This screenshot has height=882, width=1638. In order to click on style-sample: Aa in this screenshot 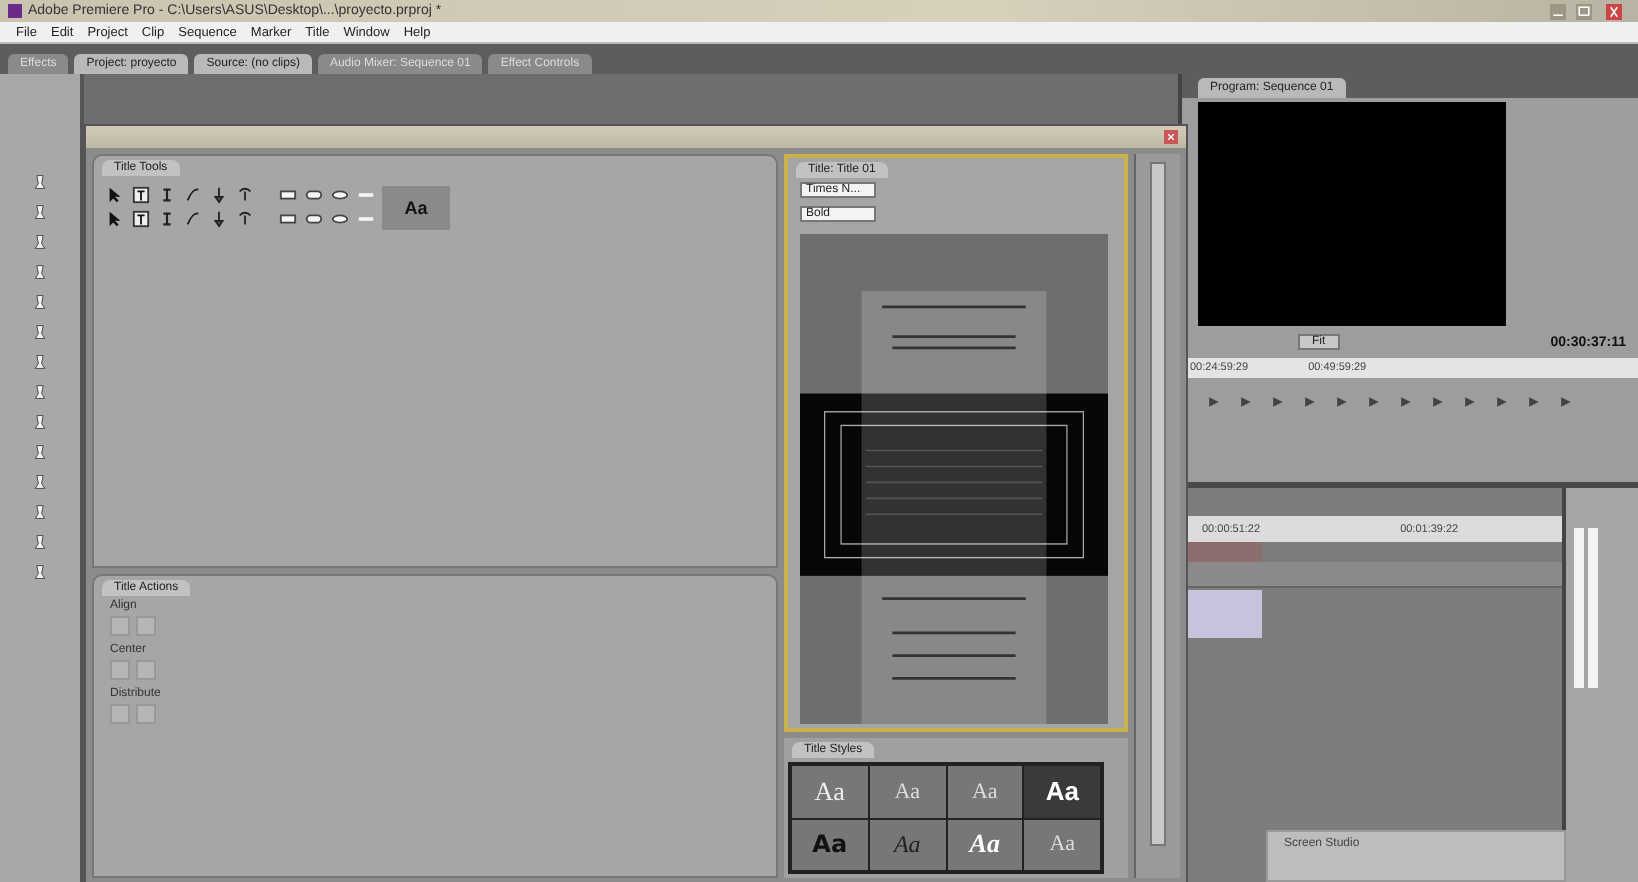, I will do `click(416, 207)`.